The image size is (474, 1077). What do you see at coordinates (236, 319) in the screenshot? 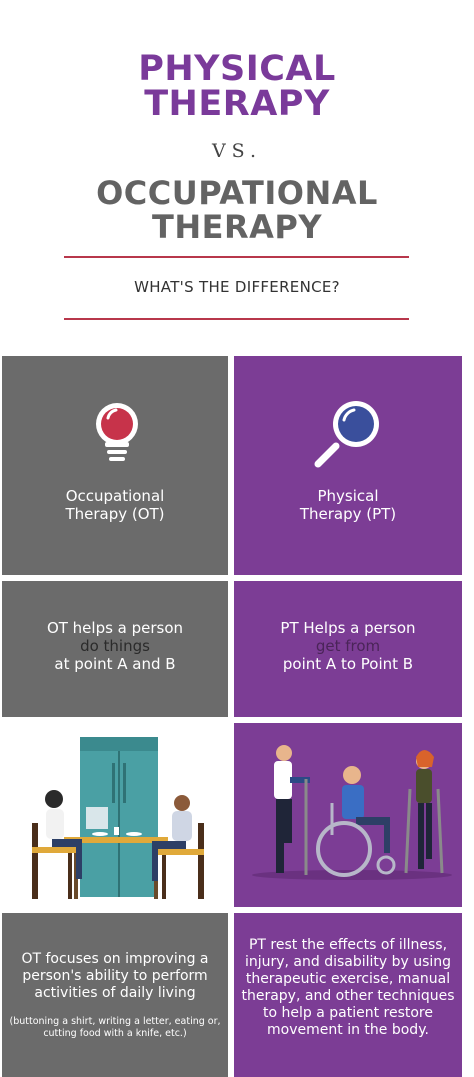
I see `divider-bottom` at bounding box center [236, 319].